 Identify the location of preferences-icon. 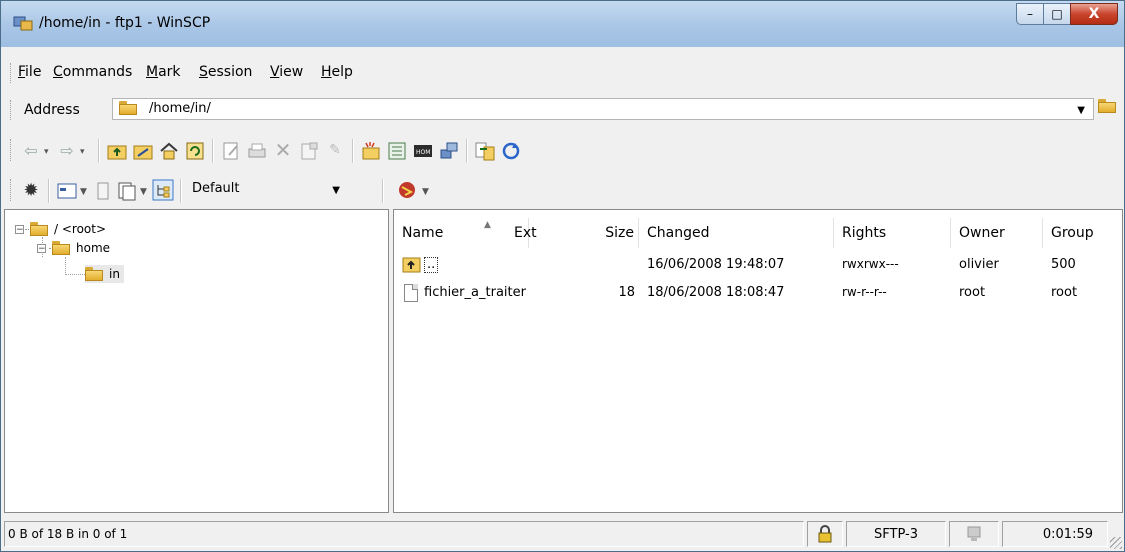
(103, 191).